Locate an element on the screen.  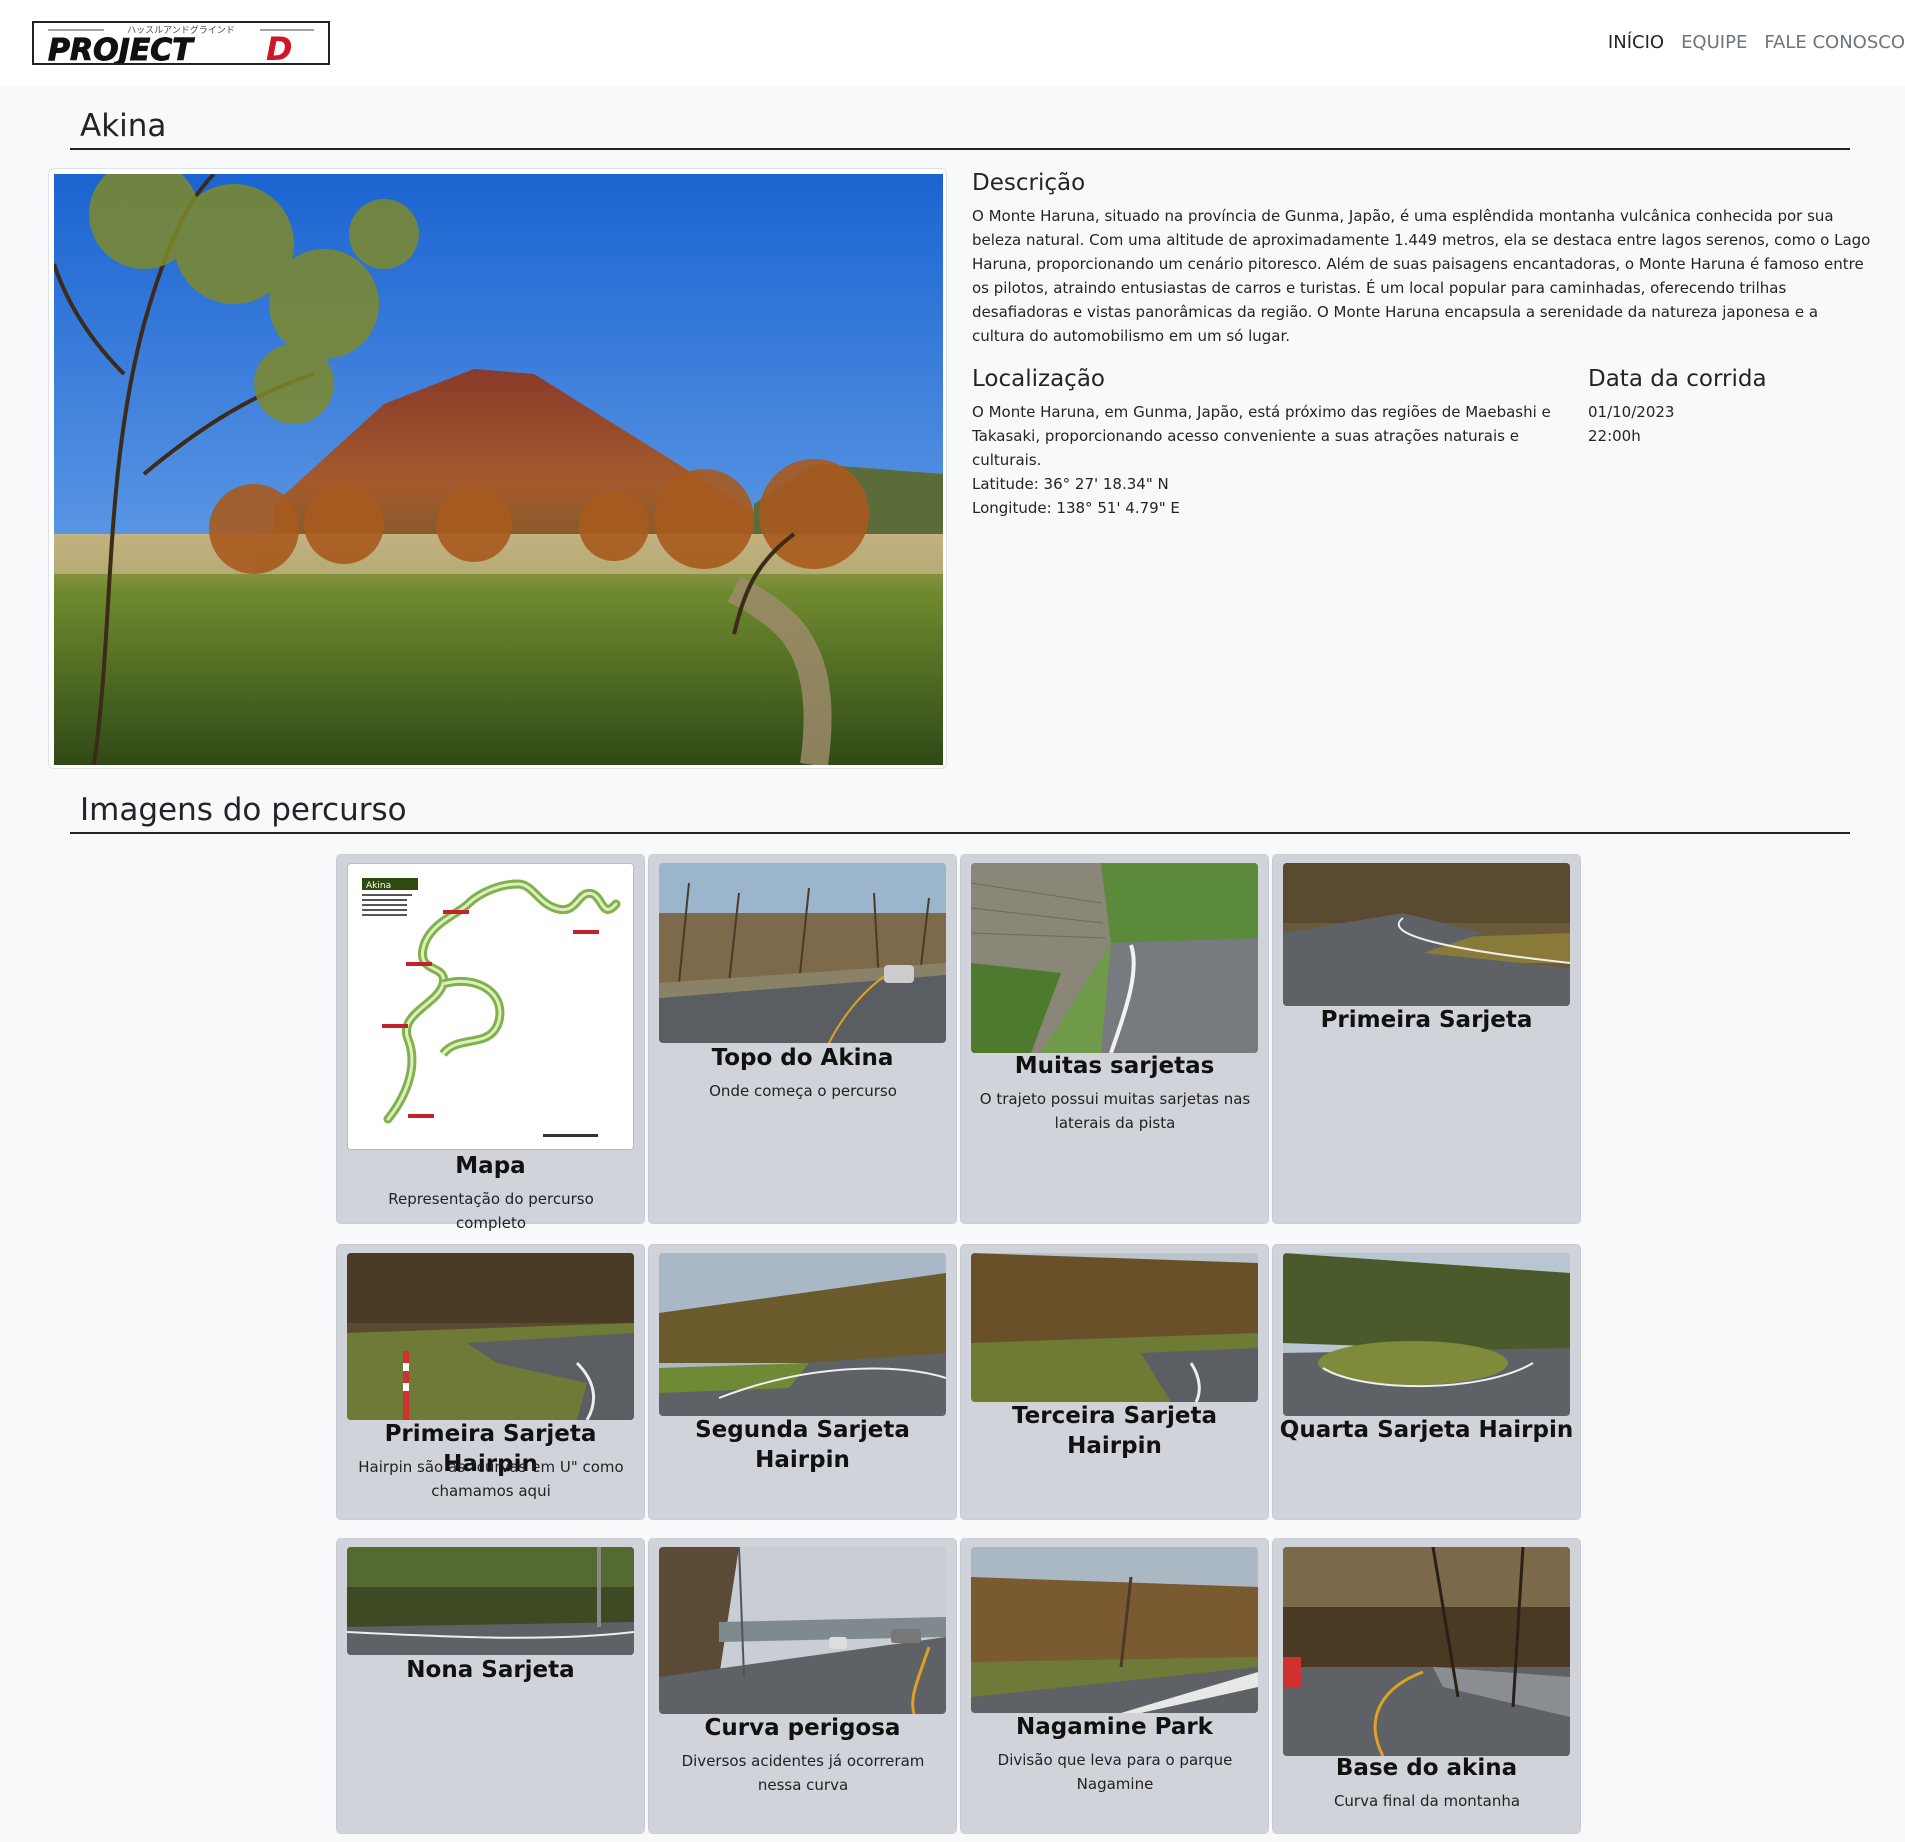
quarta-sarjeta-hairpin-image is located at coordinates (1426, 1334).